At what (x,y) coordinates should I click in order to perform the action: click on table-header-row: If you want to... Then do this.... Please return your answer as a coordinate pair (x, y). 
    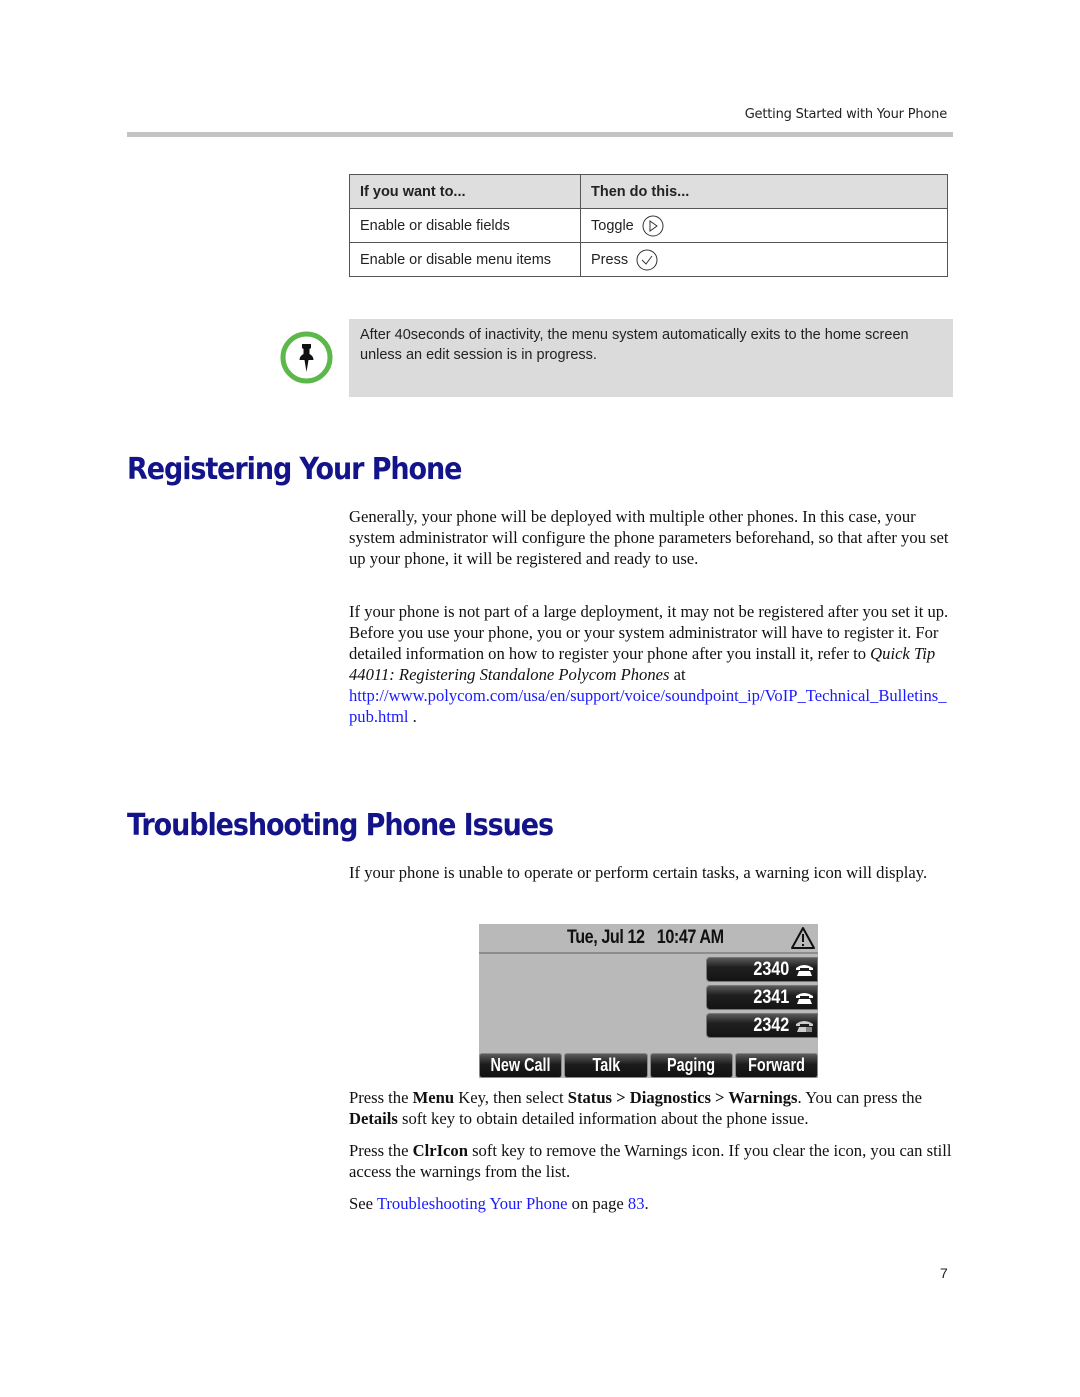
    Looking at the image, I should click on (648, 191).